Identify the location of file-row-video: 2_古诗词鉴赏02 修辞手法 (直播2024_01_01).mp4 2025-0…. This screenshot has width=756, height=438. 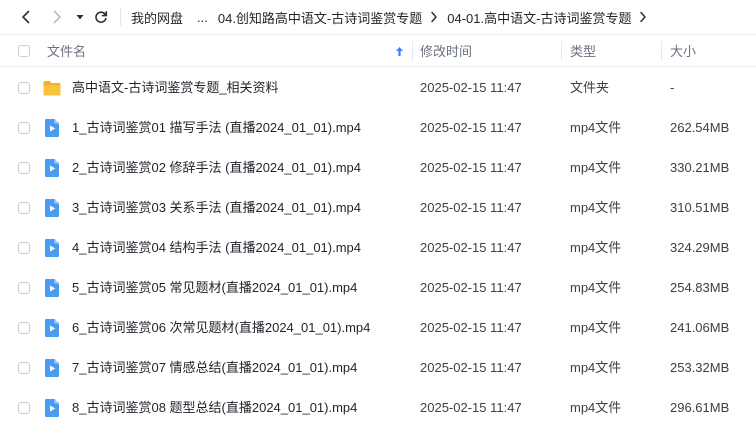
(378, 168).